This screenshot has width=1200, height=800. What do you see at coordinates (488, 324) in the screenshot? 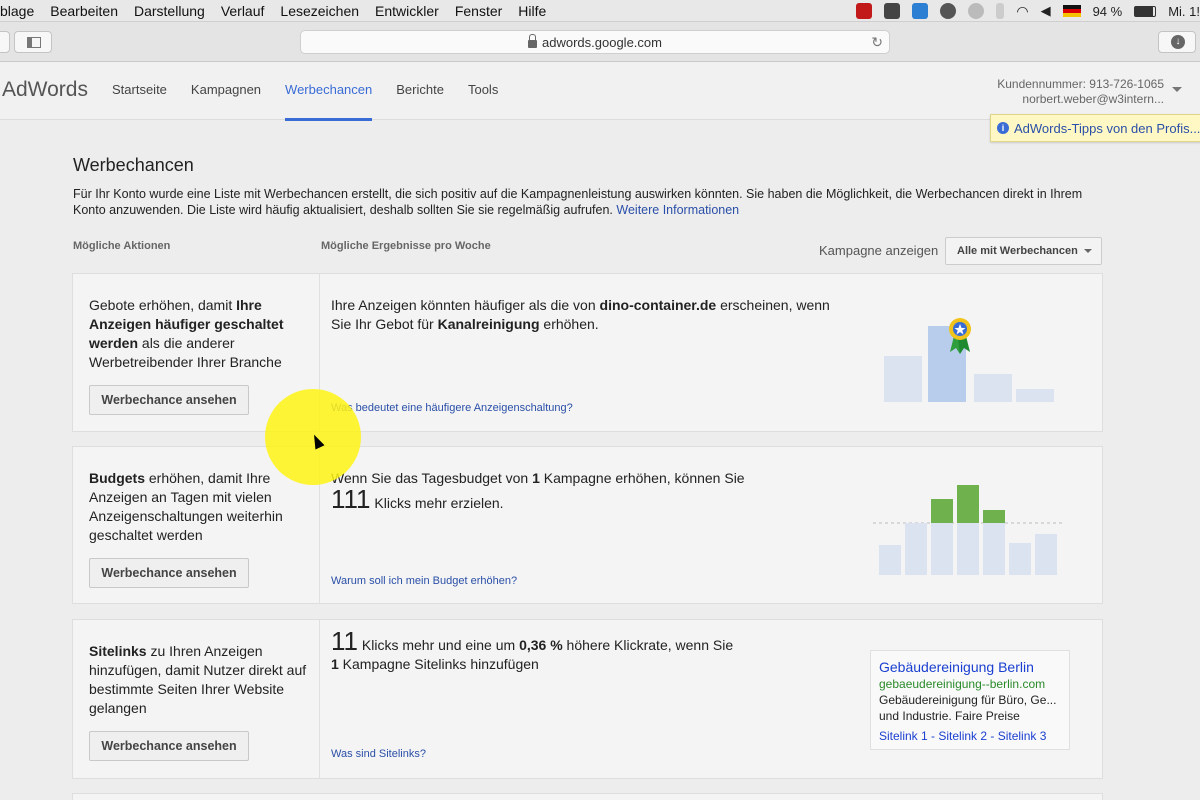
I see `keyword: Kanalreinigung` at bounding box center [488, 324].